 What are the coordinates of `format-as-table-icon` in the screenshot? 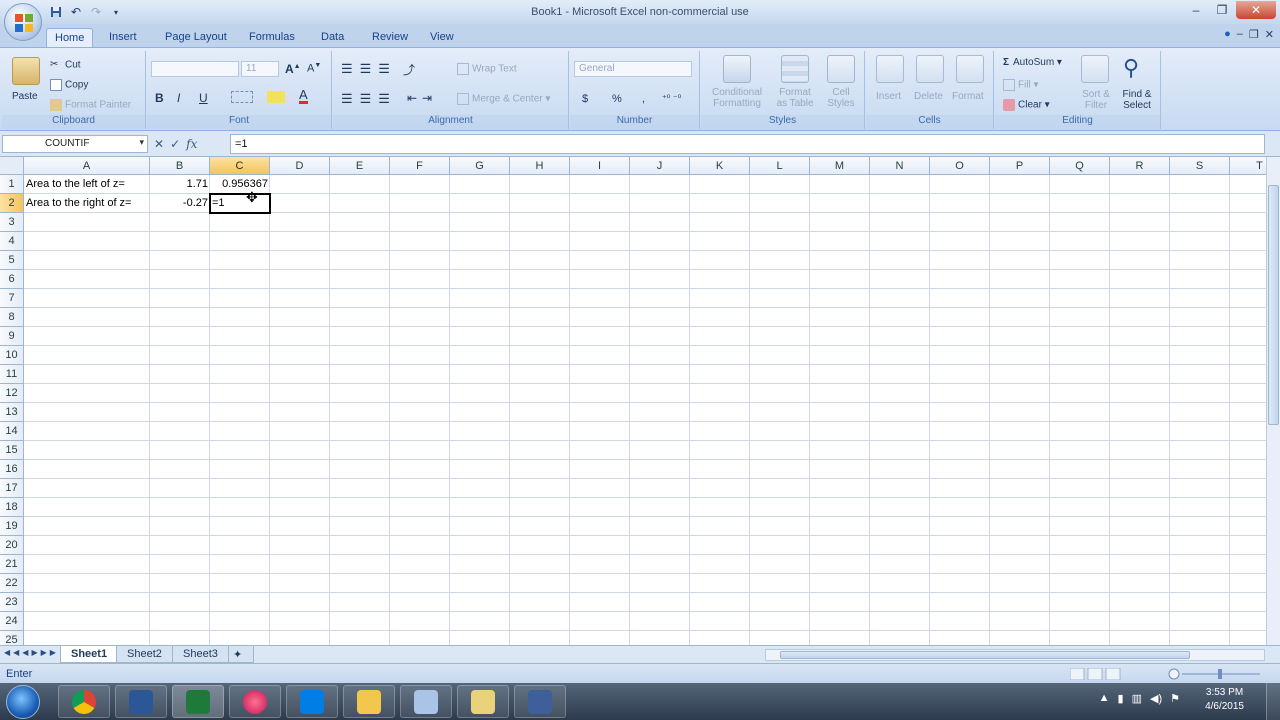 It's located at (795, 69).